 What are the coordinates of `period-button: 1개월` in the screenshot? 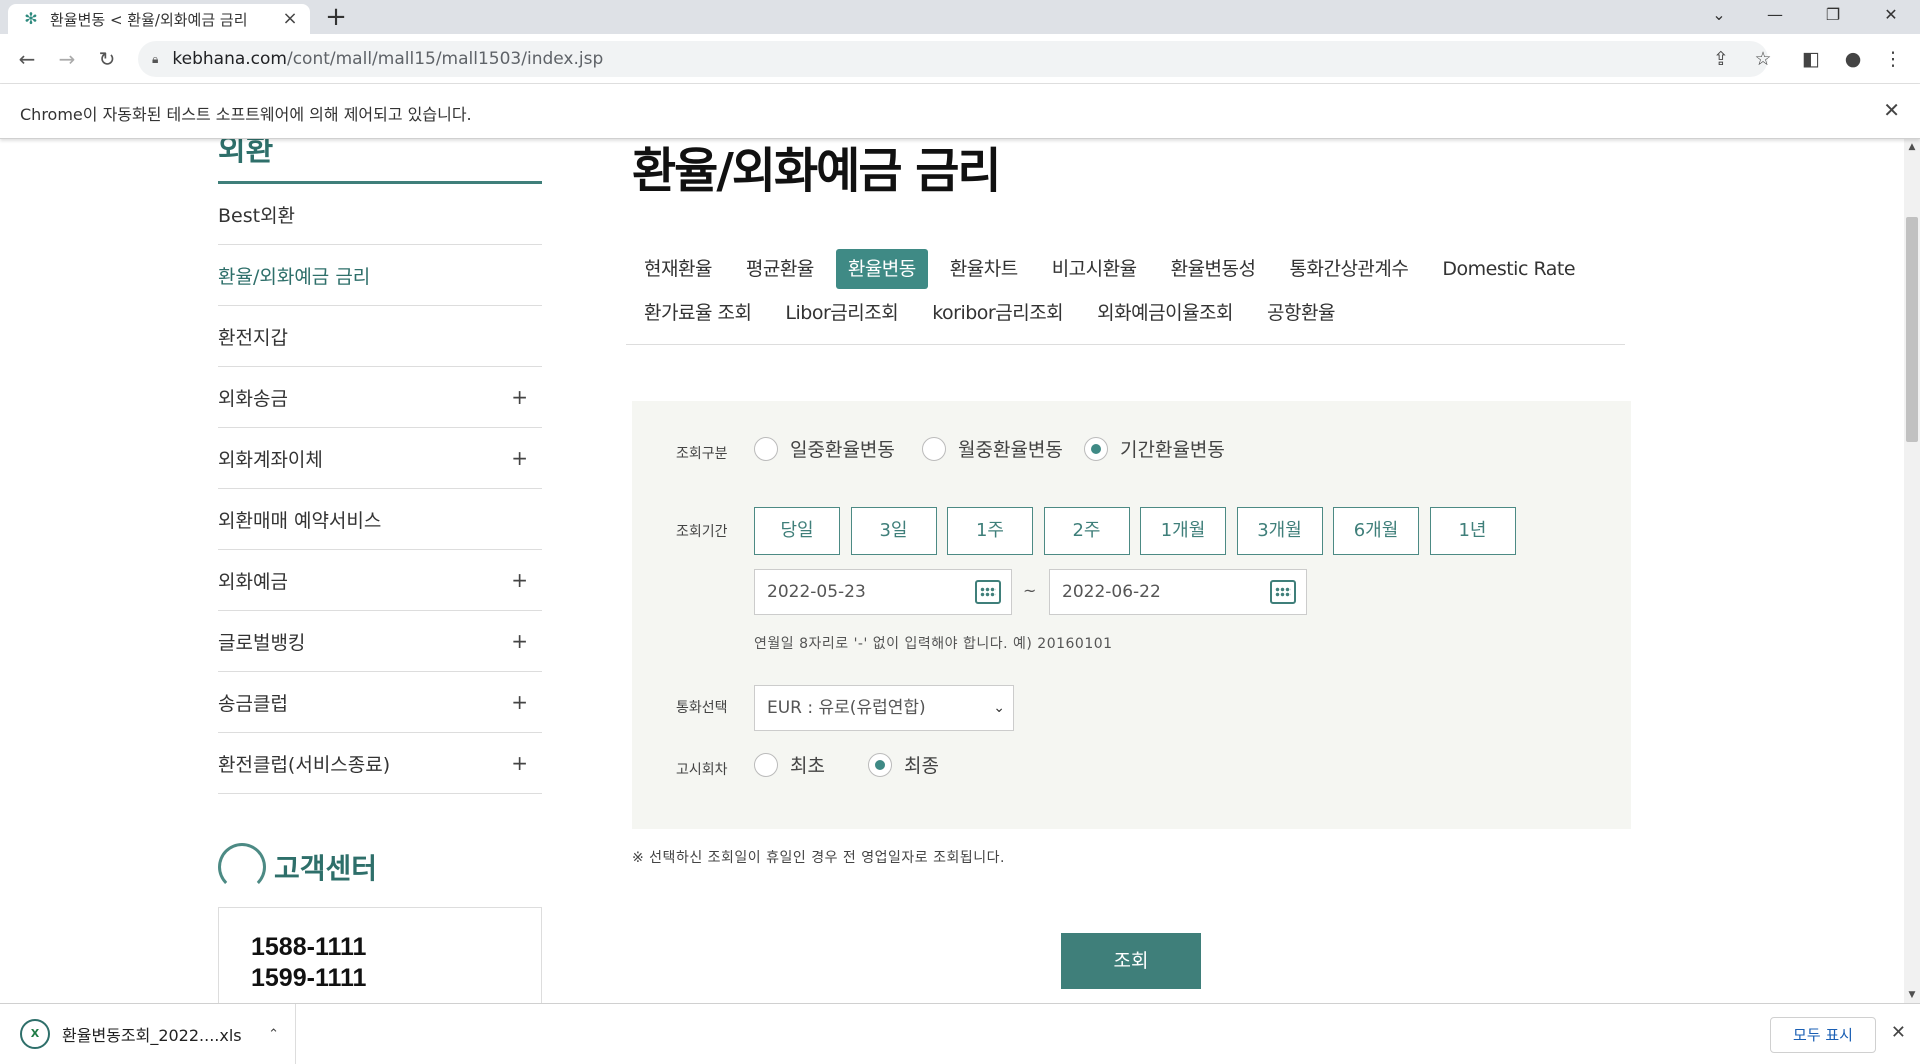 It's located at (1183, 531).